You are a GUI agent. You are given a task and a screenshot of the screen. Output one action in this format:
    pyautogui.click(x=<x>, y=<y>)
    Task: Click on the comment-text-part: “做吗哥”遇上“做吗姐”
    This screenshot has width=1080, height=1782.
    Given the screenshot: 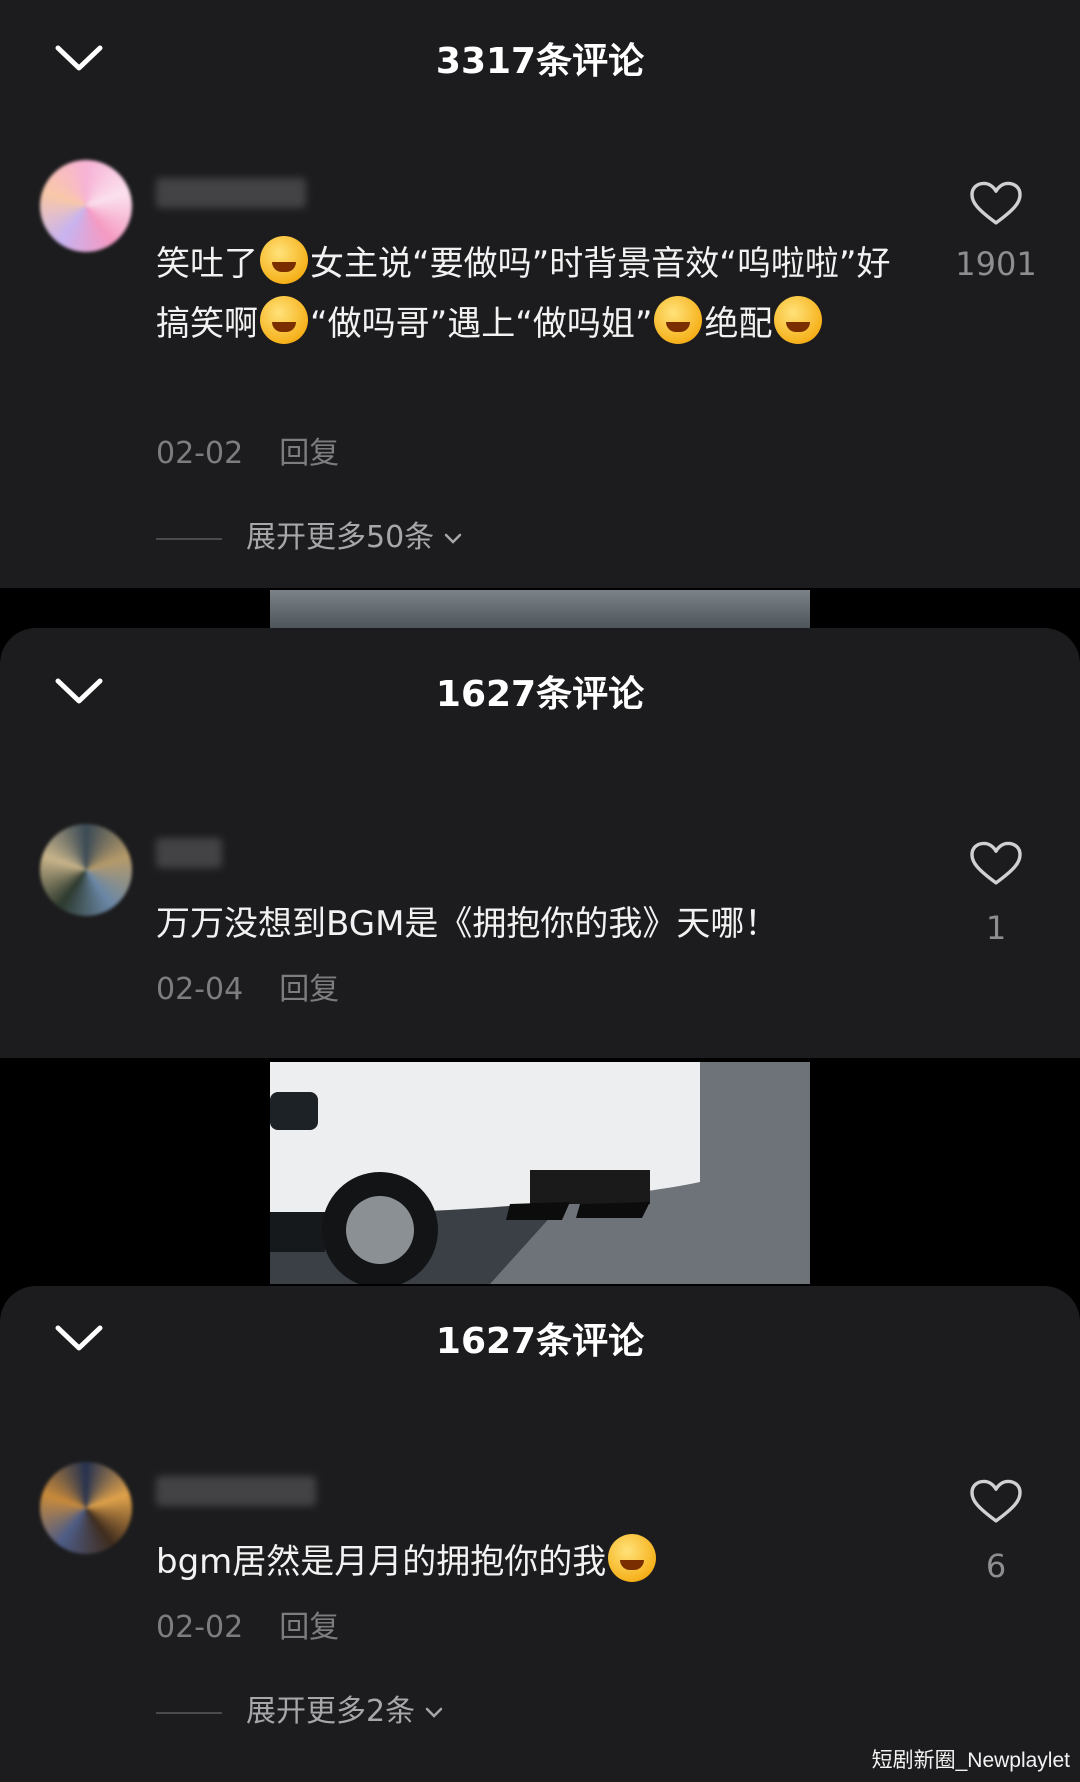 What is the action you would take?
    pyautogui.click(x=481, y=324)
    